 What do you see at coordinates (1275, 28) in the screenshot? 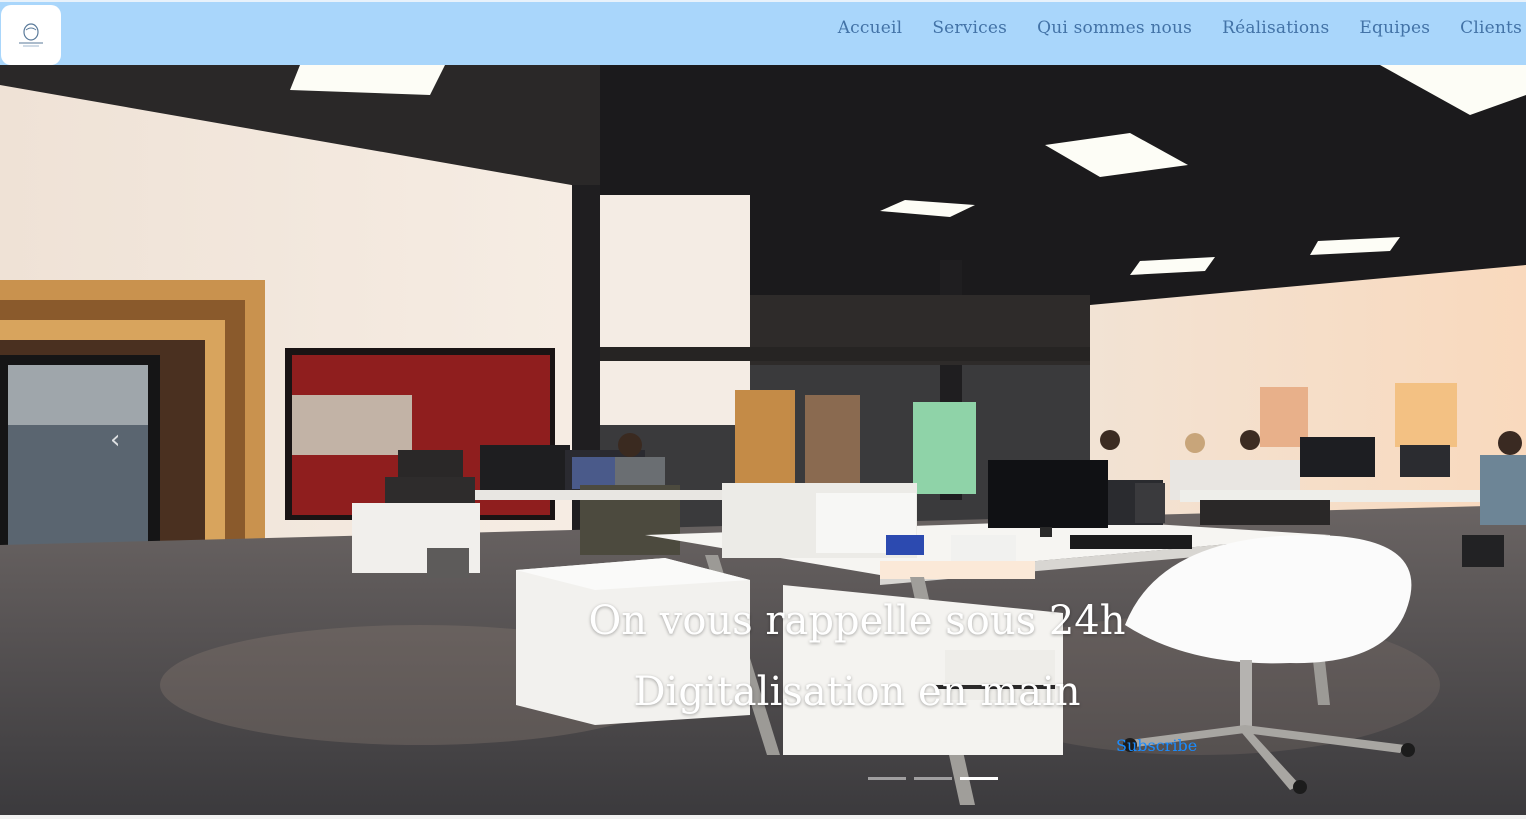
I see `nav-link-realisations: Réalisations` at bounding box center [1275, 28].